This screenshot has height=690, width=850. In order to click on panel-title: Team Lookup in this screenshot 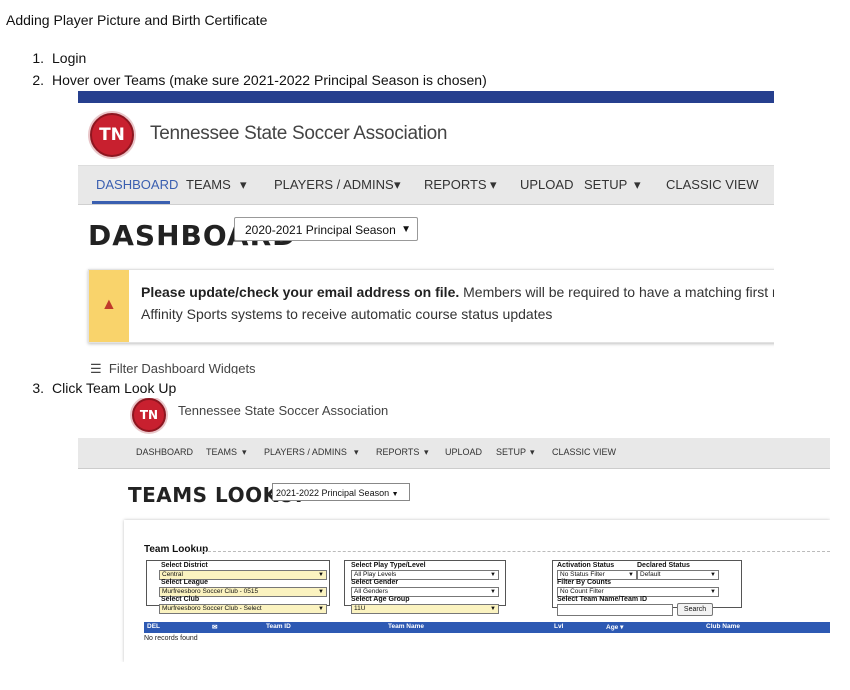, I will do `click(176, 549)`.